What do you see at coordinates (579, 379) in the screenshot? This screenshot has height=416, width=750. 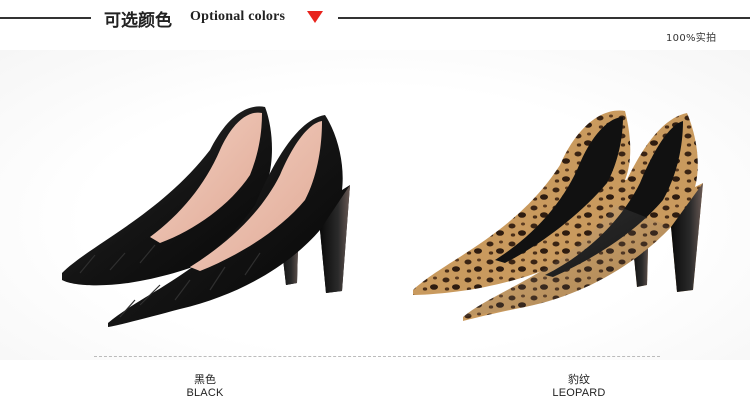 I see `color-label-cn-leopard: 豹纹` at bounding box center [579, 379].